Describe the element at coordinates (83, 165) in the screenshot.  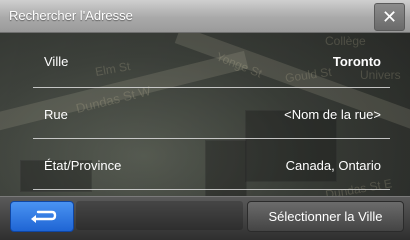
I see `state-province-label: État/Province` at that location.